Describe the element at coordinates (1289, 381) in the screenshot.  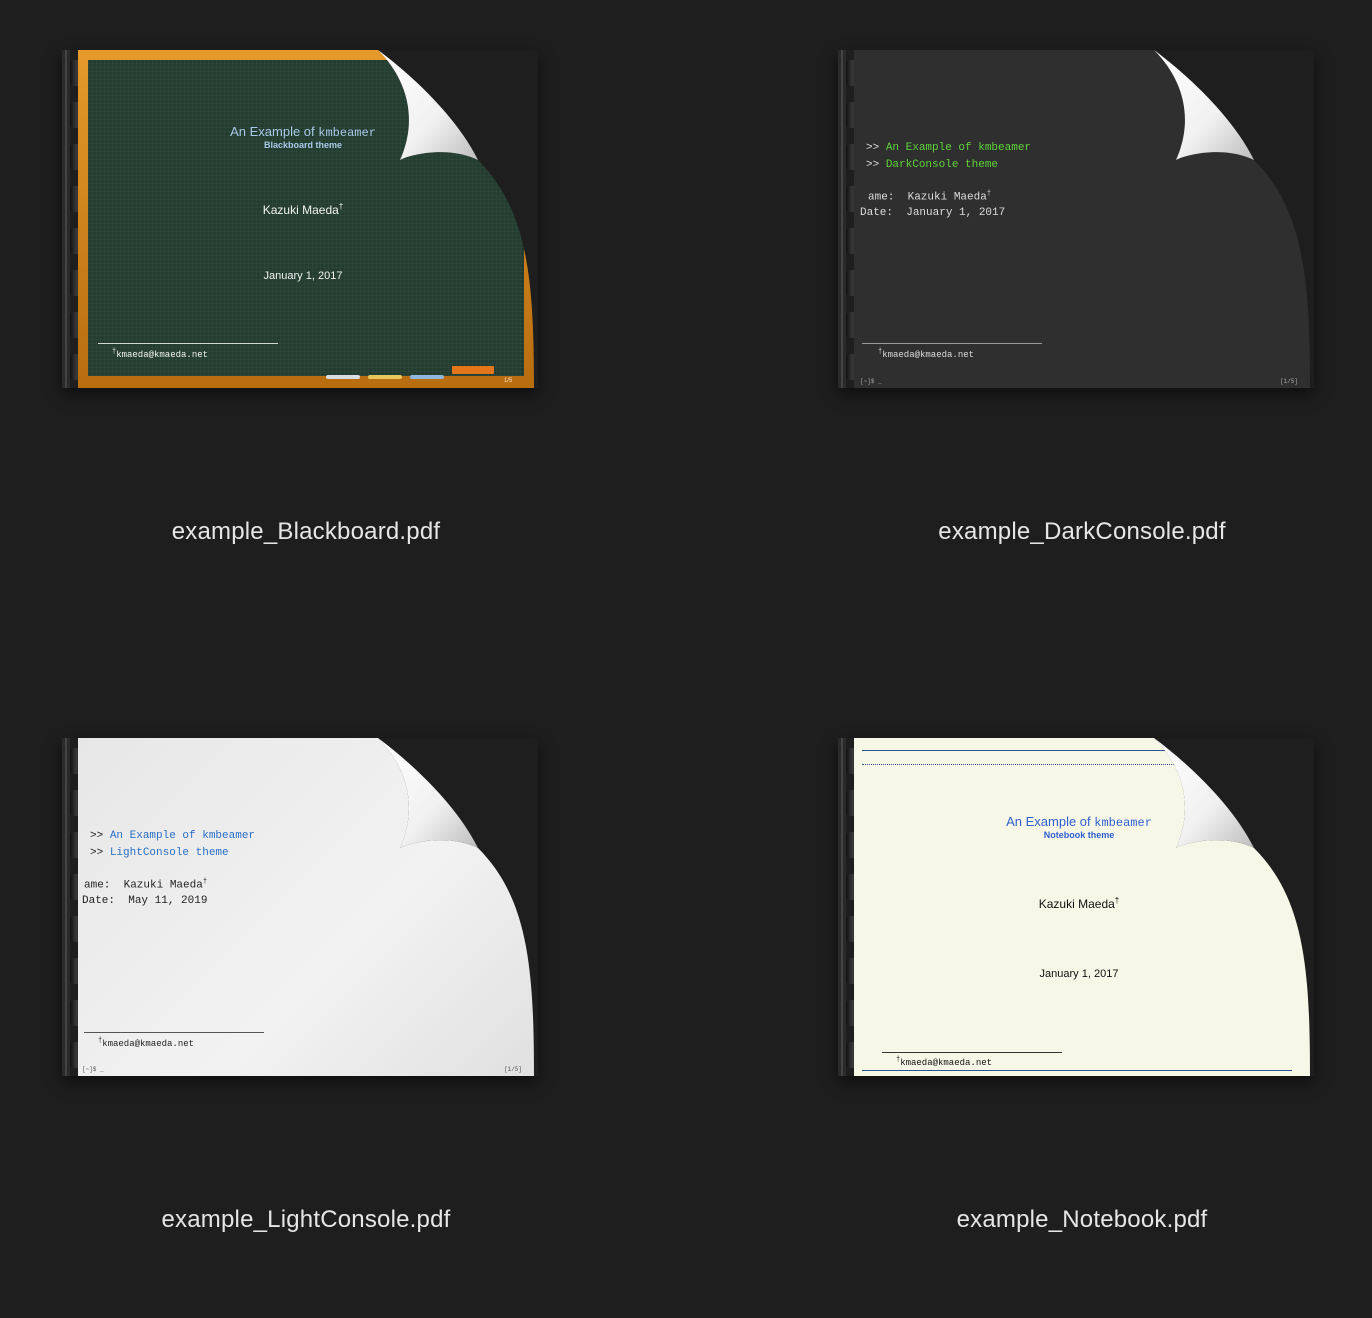
I see `page-number: [1/5]` at that location.